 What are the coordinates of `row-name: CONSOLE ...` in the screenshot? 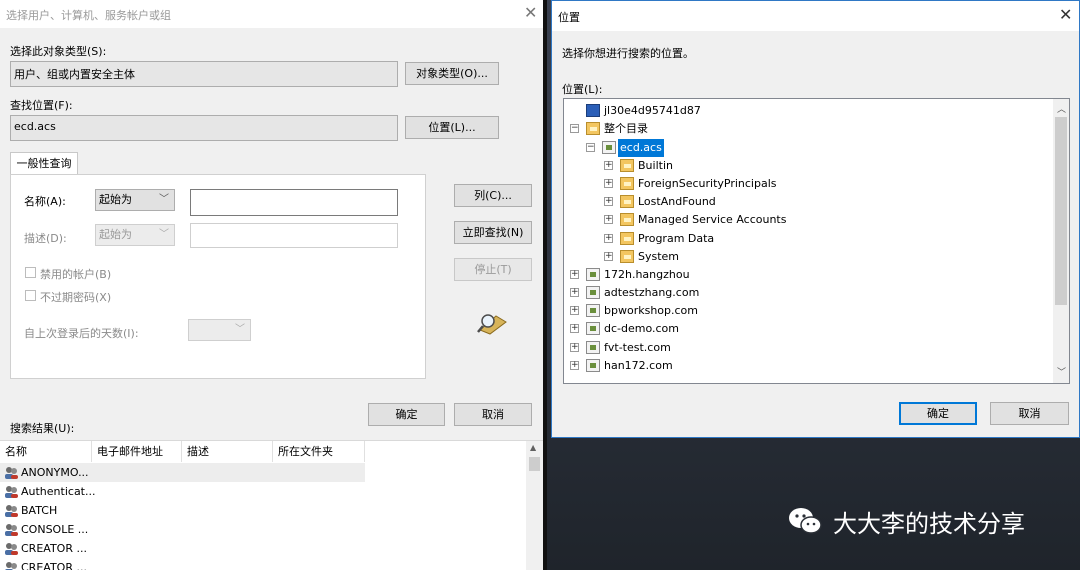 It's located at (55, 529).